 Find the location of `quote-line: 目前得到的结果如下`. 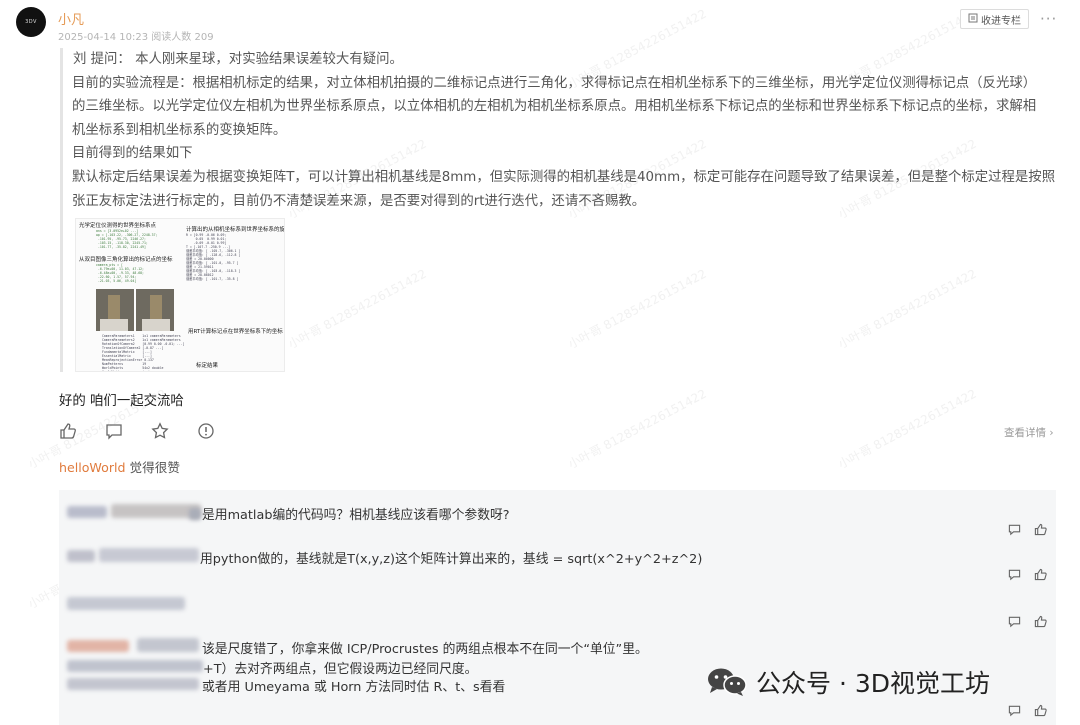

quote-line: 目前得到的结果如下 is located at coordinates (132, 154).